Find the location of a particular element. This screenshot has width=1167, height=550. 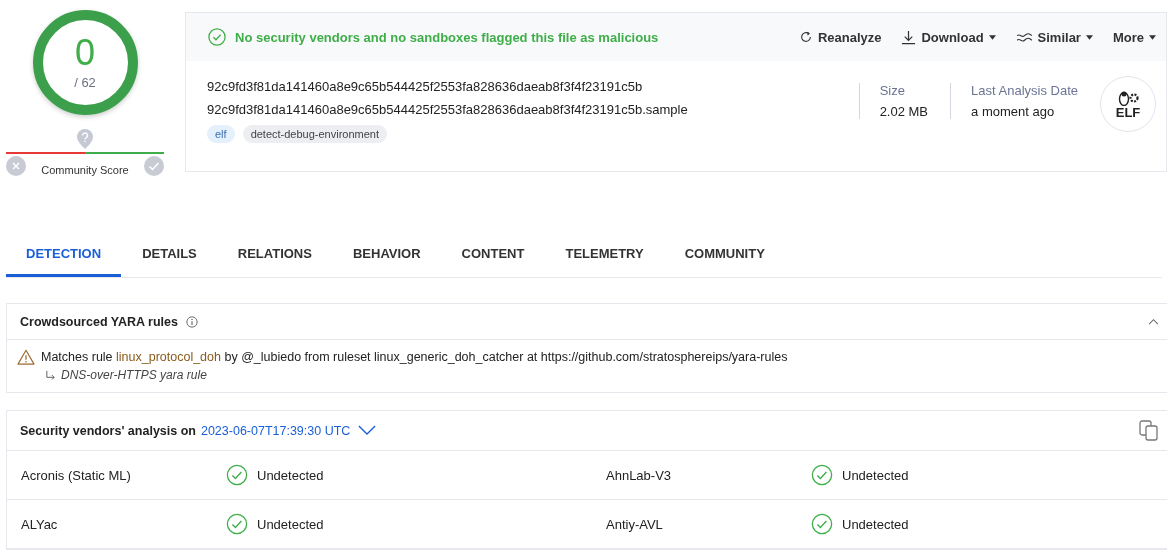

meta-value: 2.02 MB is located at coordinates (904, 111).